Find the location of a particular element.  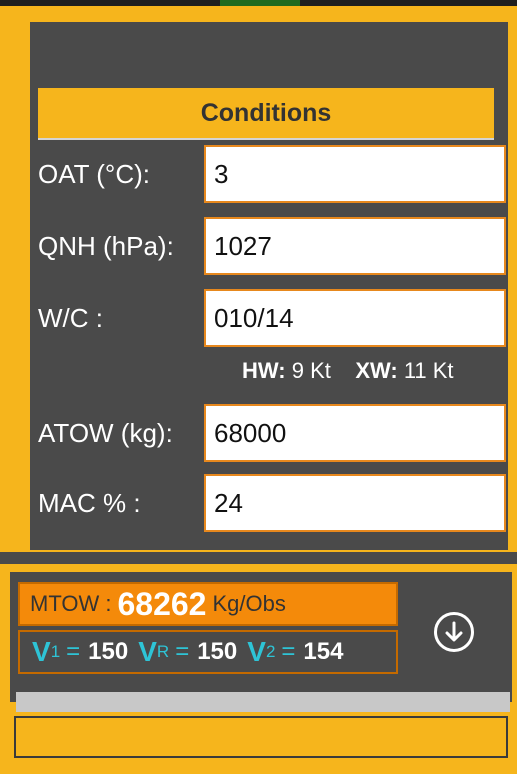

wc-label: W/C : is located at coordinates (70, 318).